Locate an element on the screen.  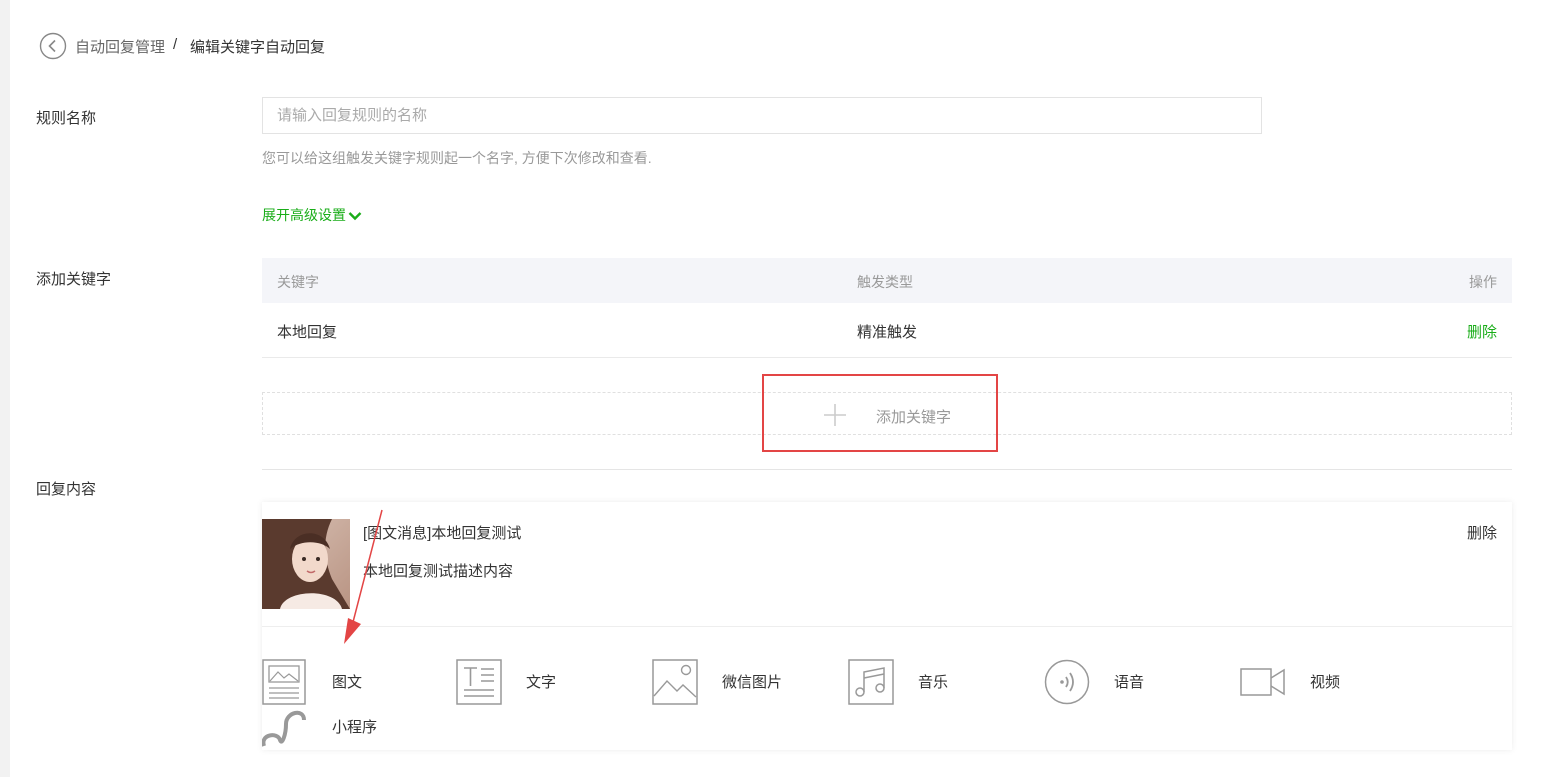
type-miniprogram-button: 小程序 is located at coordinates (332, 727).